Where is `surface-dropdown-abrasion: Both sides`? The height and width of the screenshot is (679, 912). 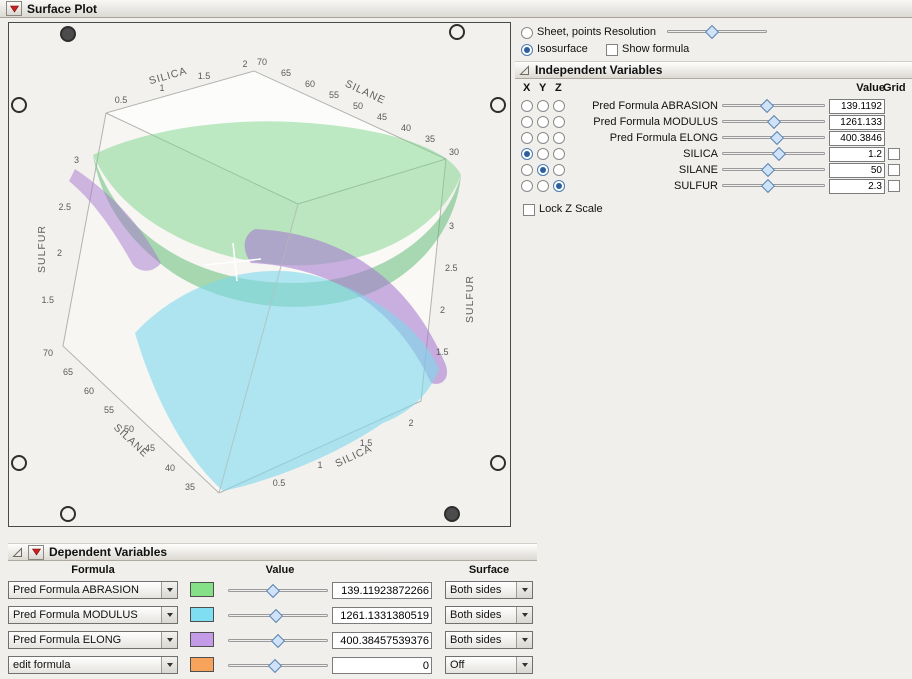
surface-dropdown-abrasion: Both sides is located at coordinates (489, 590).